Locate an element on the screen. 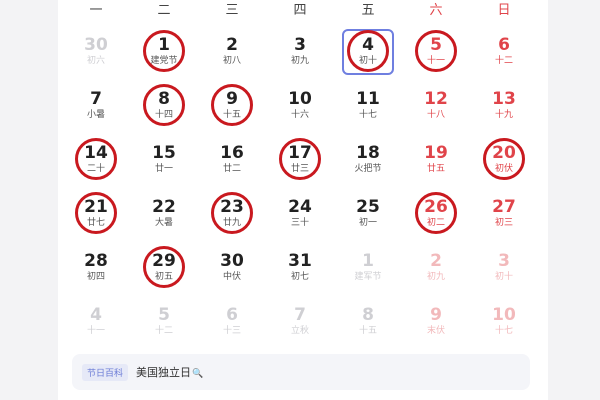  lunar-label: 廿一 is located at coordinates (163, 169).